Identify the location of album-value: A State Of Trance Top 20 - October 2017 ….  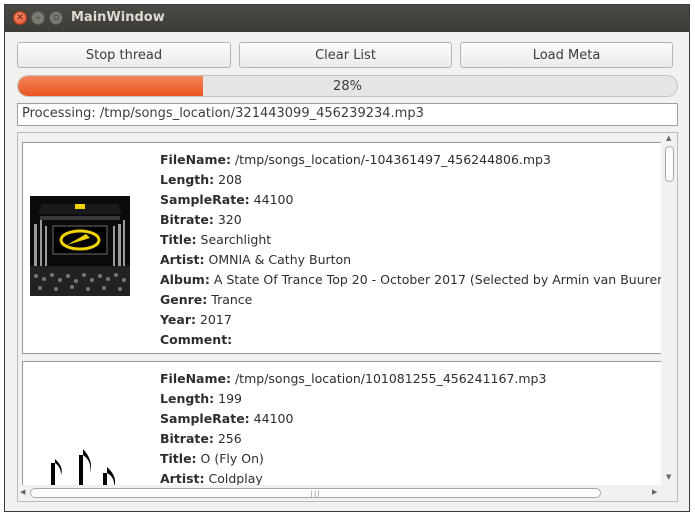
(437, 279).